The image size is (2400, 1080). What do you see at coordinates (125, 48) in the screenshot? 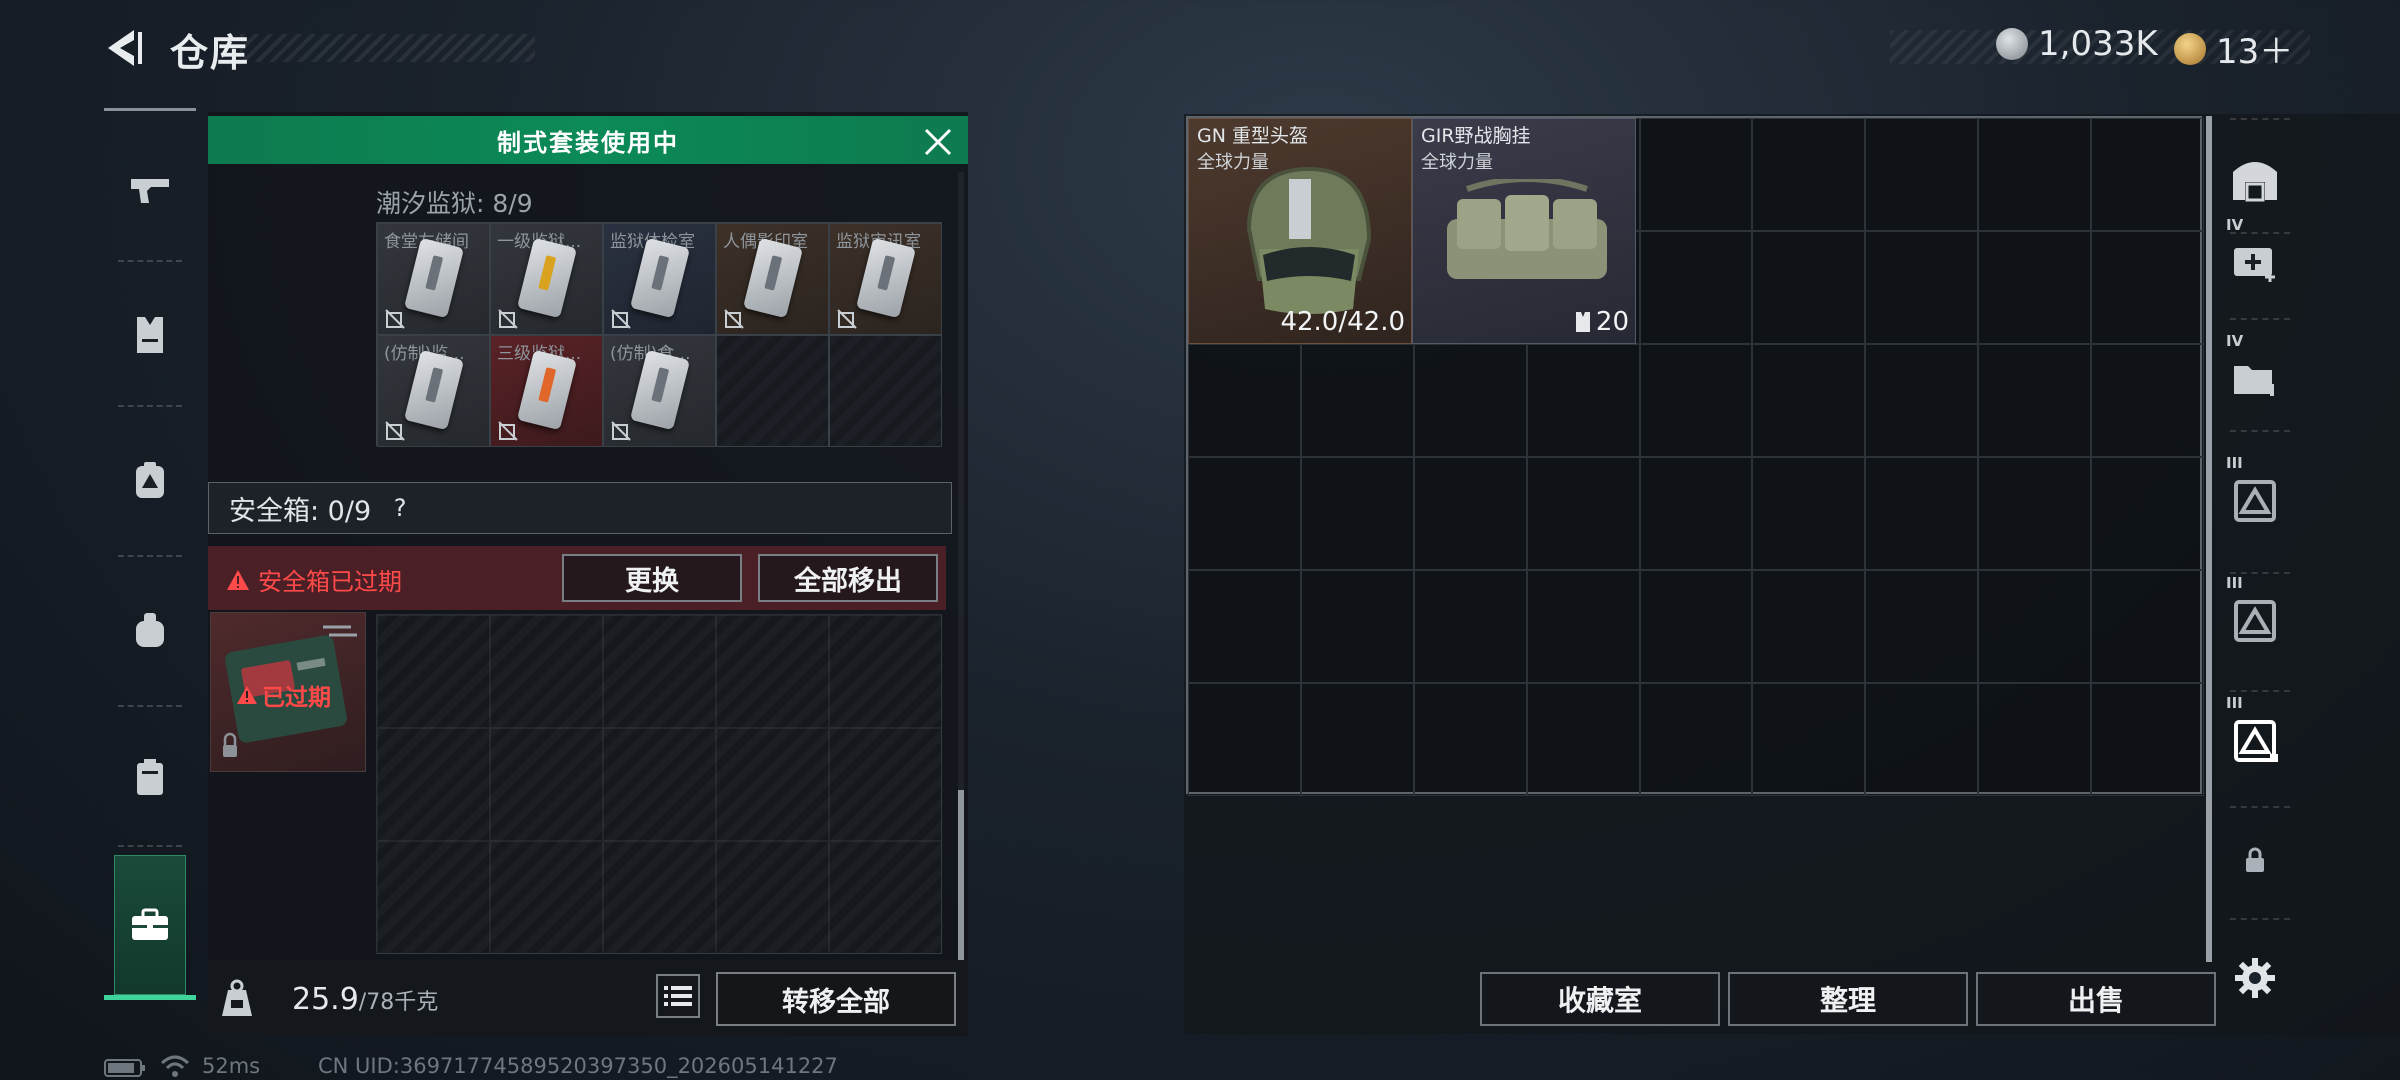
I see `back-button` at bounding box center [125, 48].